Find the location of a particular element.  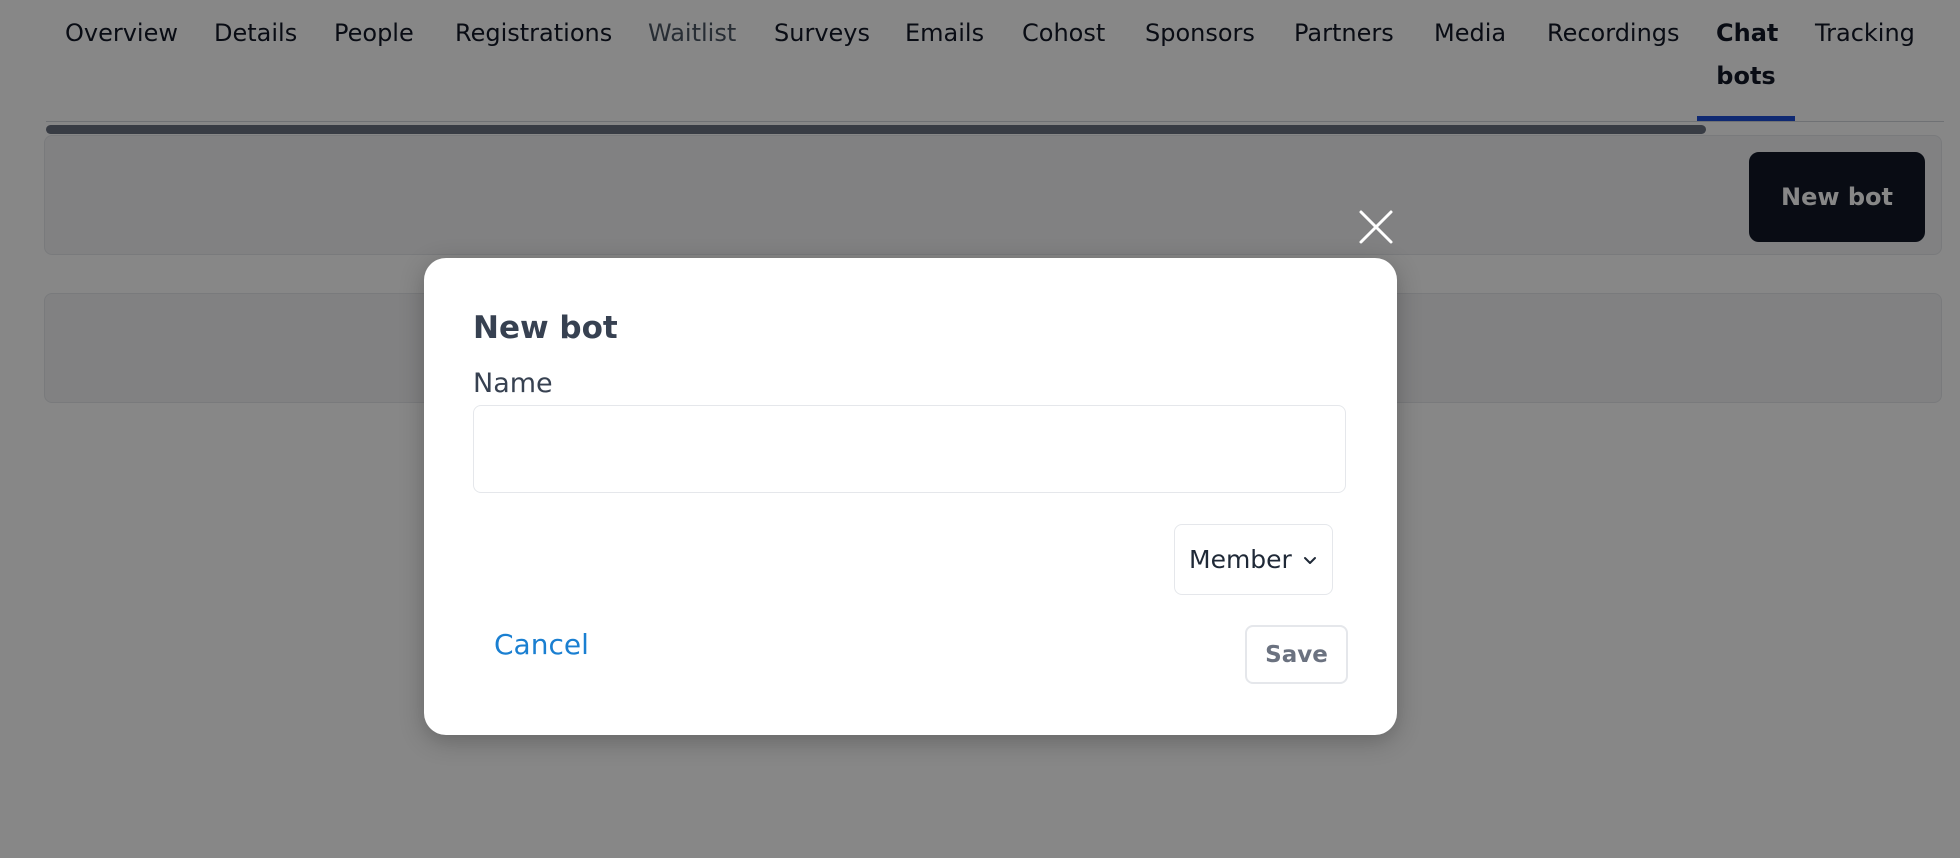

close-icon is located at coordinates (1376, 227).